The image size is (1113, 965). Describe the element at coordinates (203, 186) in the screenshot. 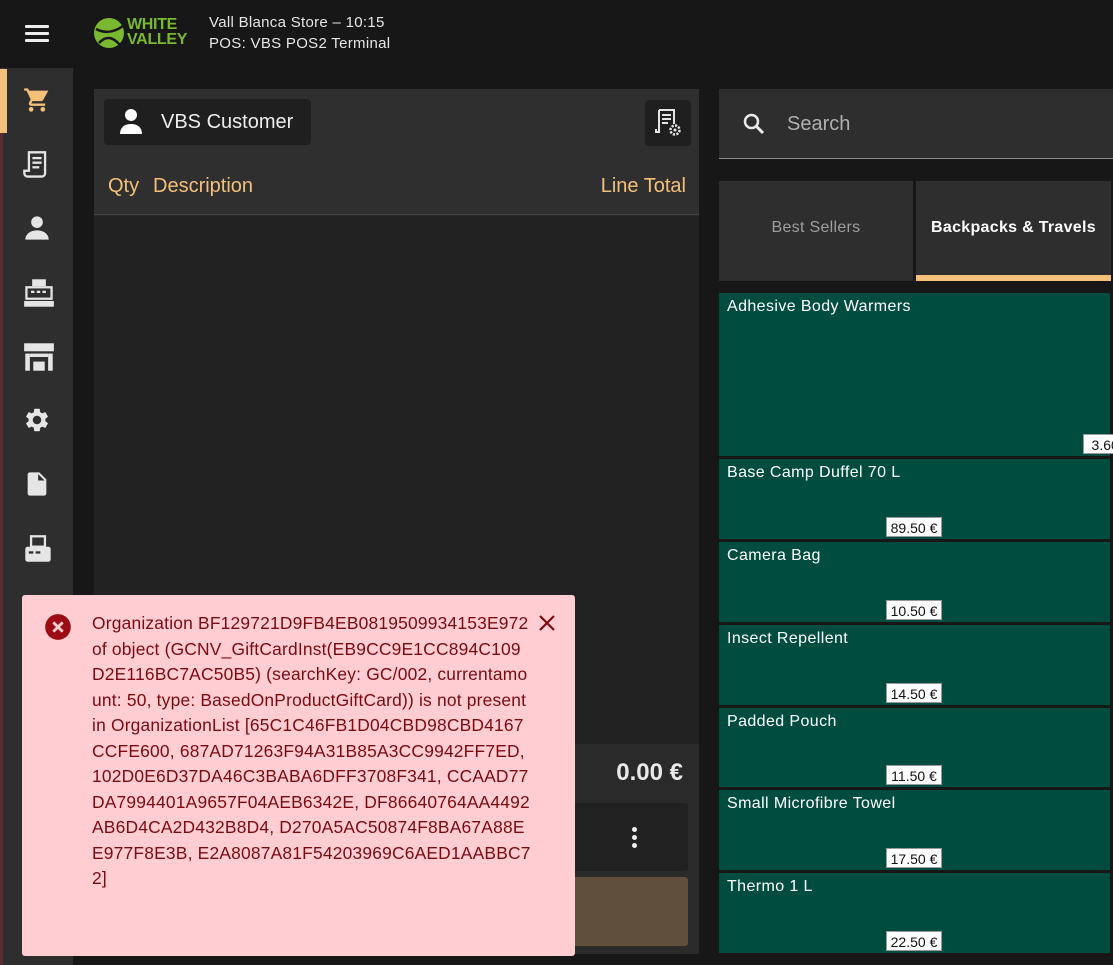

I see `column-description: Description` at that location.